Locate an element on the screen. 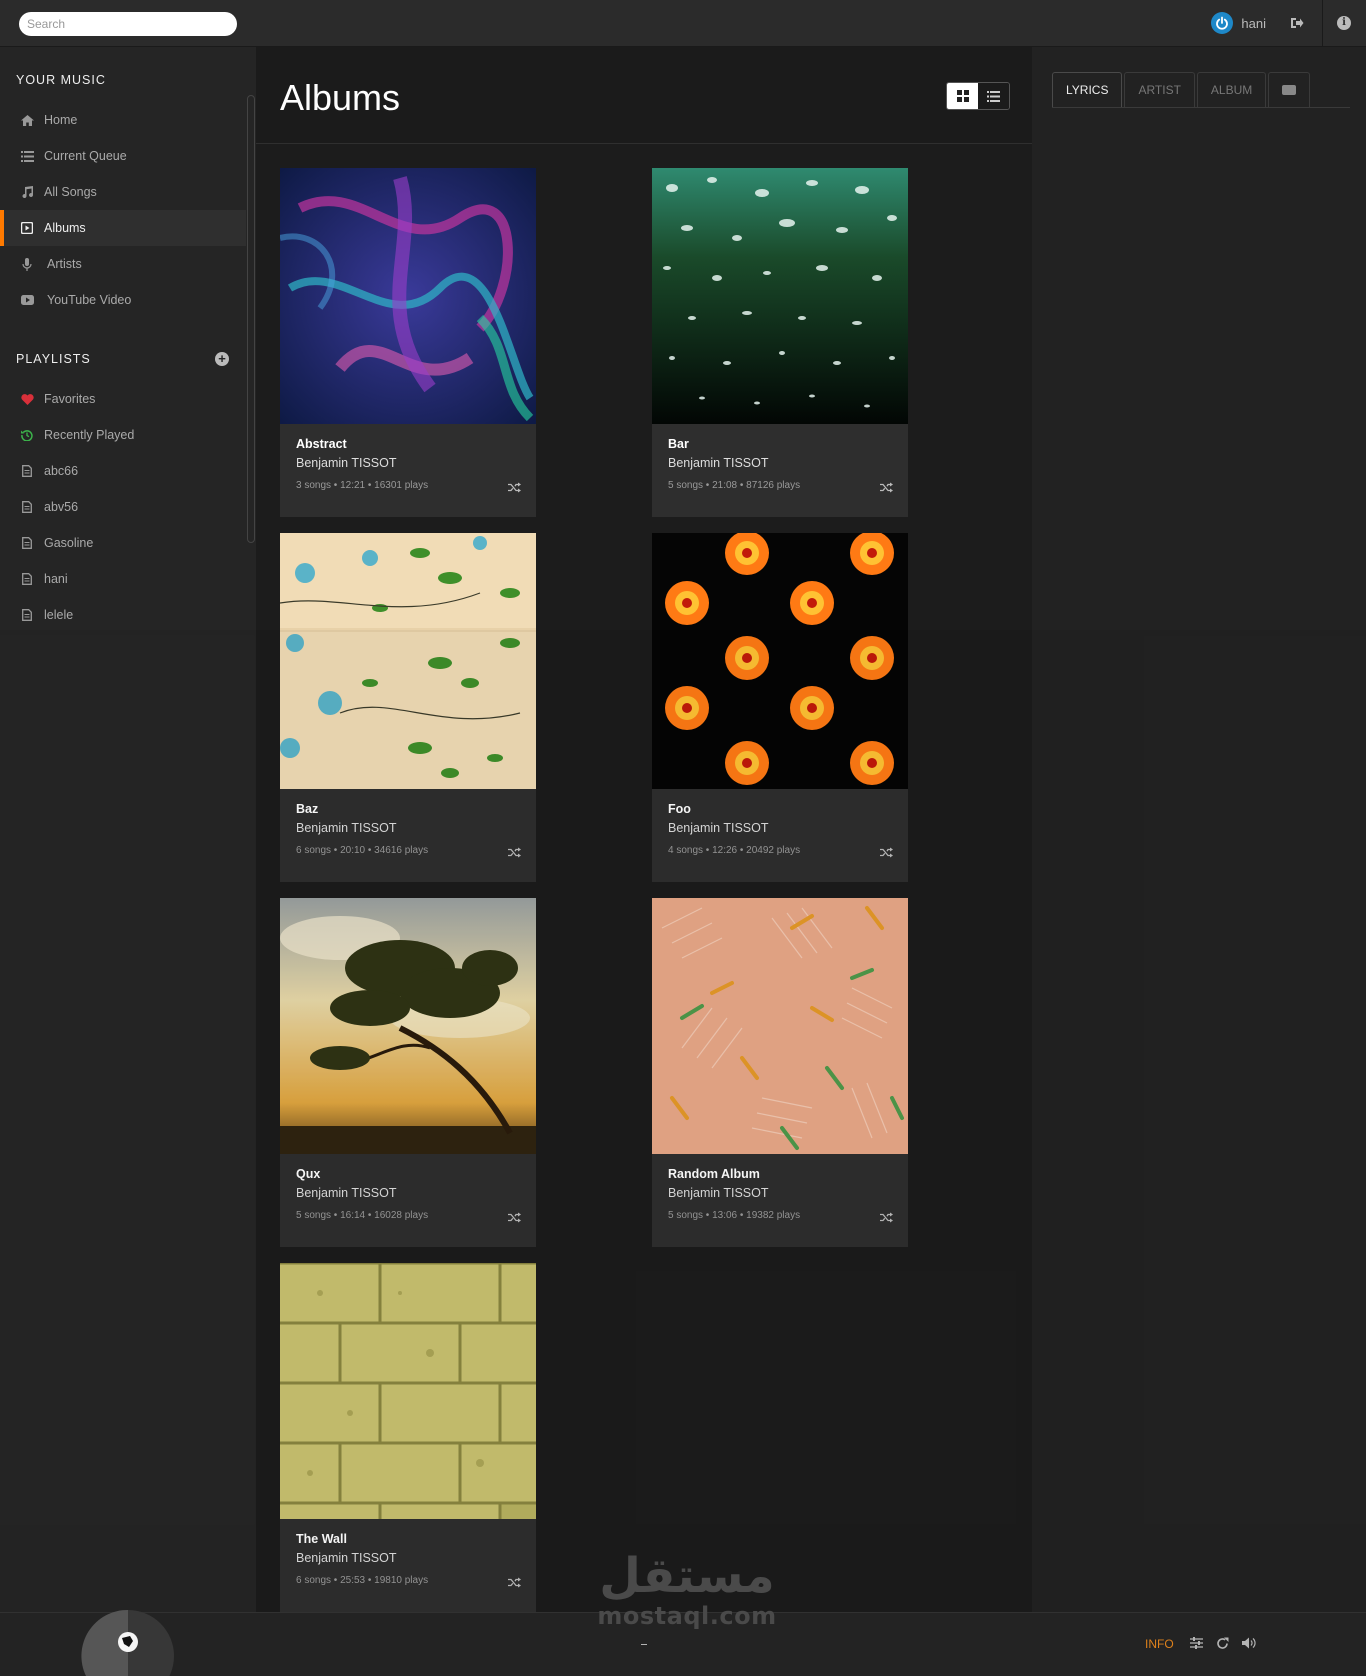 The image size is (1366, 1676). youtube-icon is located at coordinates (1289, 90).